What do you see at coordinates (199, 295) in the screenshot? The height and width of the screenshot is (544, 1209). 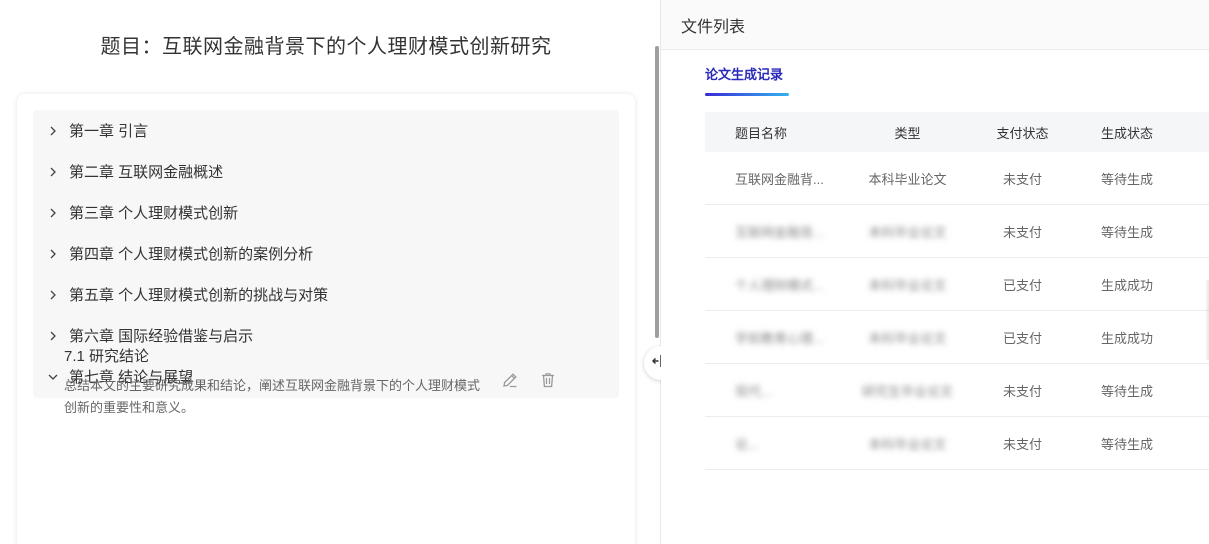 I see `chapter-label: 第五章 个人理财模式创新的挑战与对策` at bounding box center [199, 295].